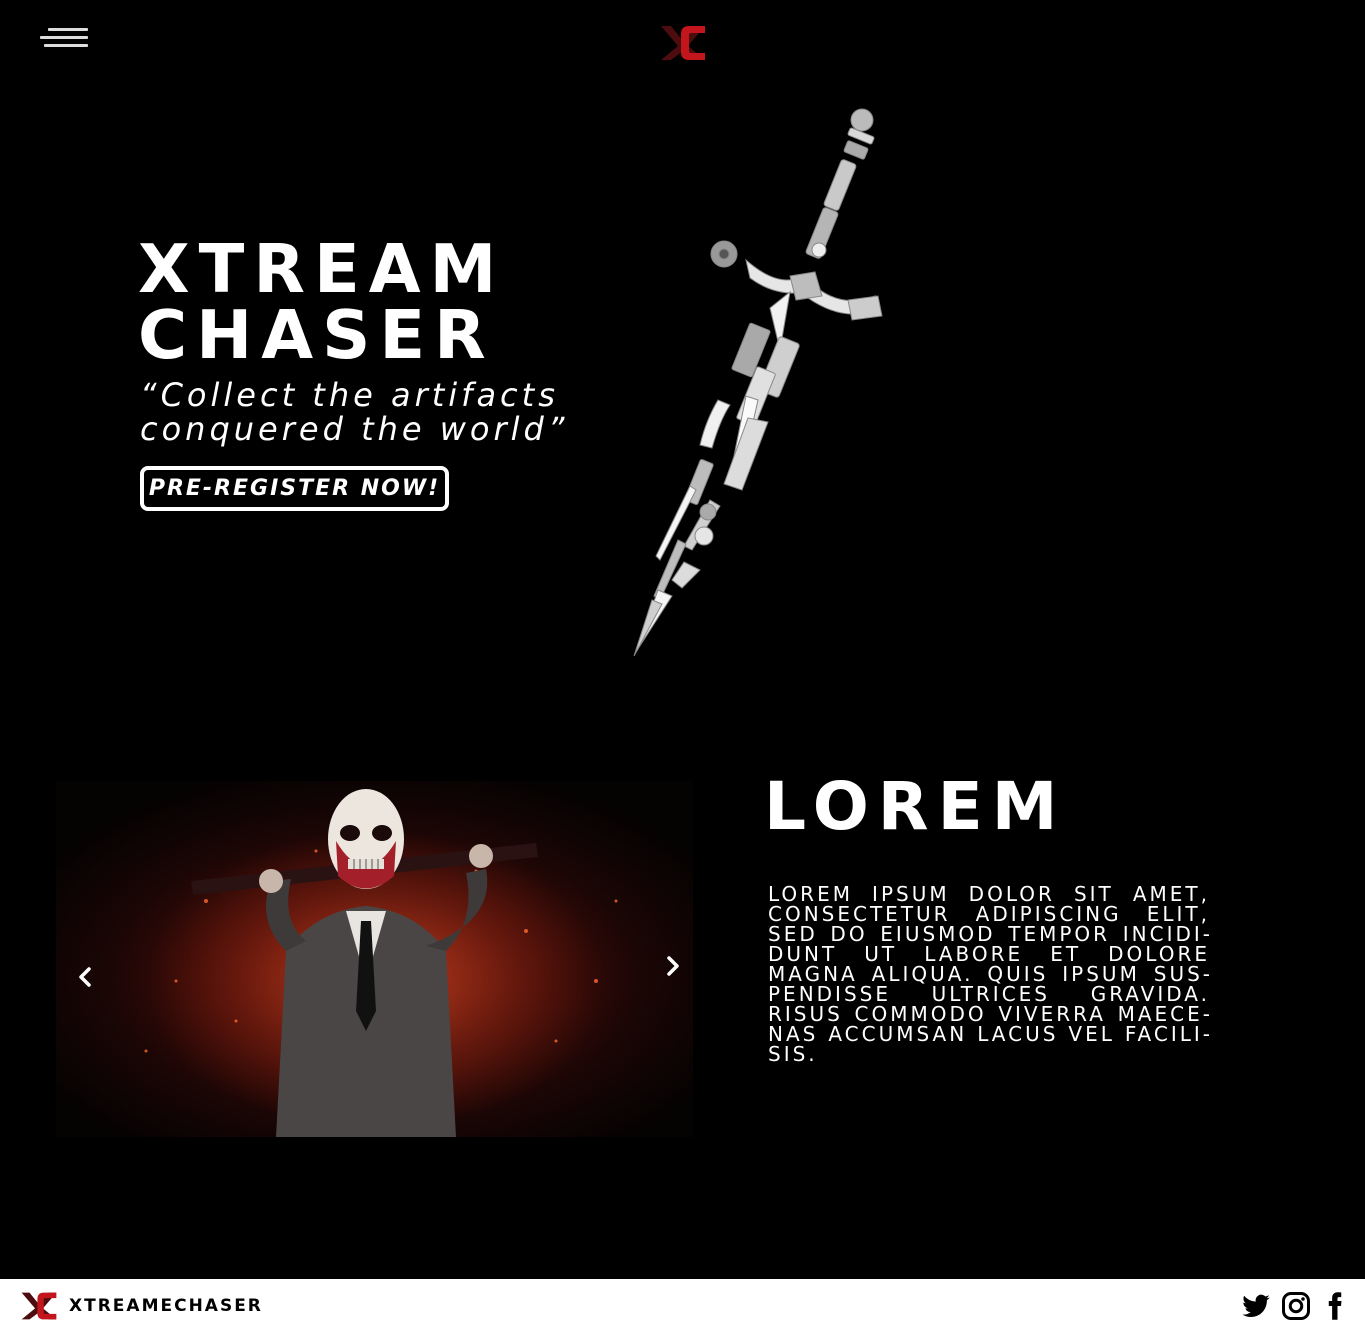  Describe the element at coordinates (349, 395) in the screenshot. I see `tagline-line1: “Collect the artifacts` at that location.